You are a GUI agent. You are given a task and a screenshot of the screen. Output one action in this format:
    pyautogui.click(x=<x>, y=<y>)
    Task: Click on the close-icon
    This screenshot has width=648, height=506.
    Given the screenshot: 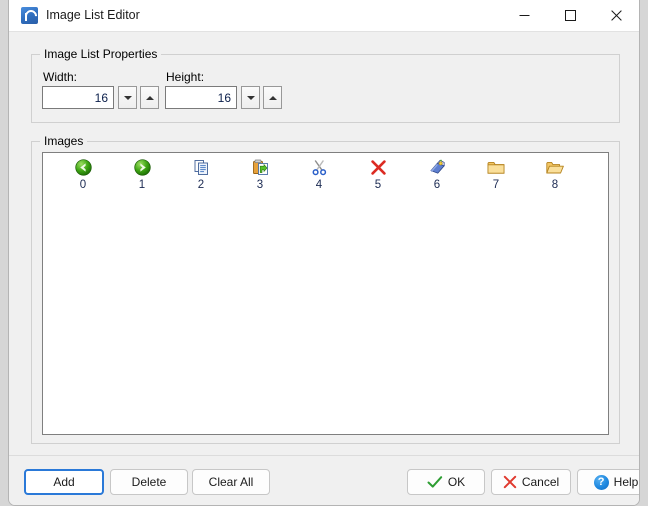 What is the action you would take?
    pyautogui.click(x=616, y=15)
    